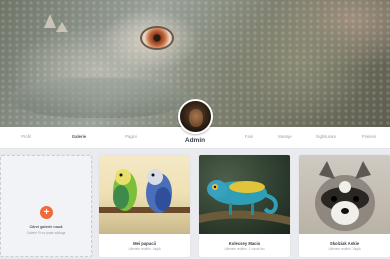 This screenshot has height=259, width=390. I want to click on nav-item-prieteni: Prieteni, so click(369, 136).